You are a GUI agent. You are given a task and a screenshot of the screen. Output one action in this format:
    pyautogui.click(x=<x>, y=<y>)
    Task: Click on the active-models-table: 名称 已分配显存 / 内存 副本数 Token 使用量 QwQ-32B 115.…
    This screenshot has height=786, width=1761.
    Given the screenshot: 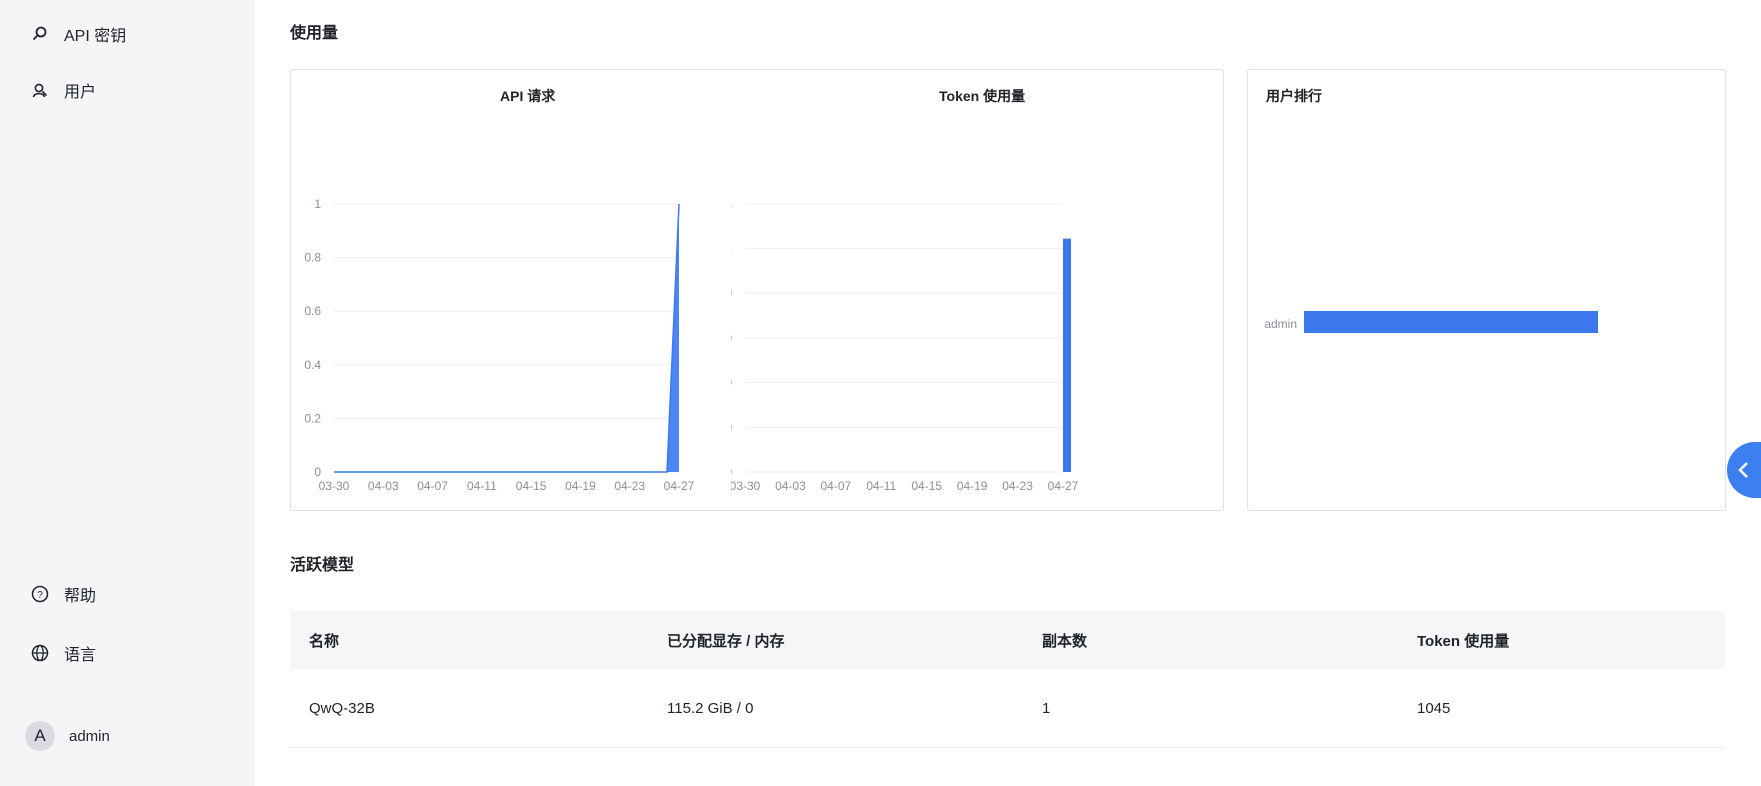 What is the action you would take?
    pyautogui.click(x=1007, y=679)
    